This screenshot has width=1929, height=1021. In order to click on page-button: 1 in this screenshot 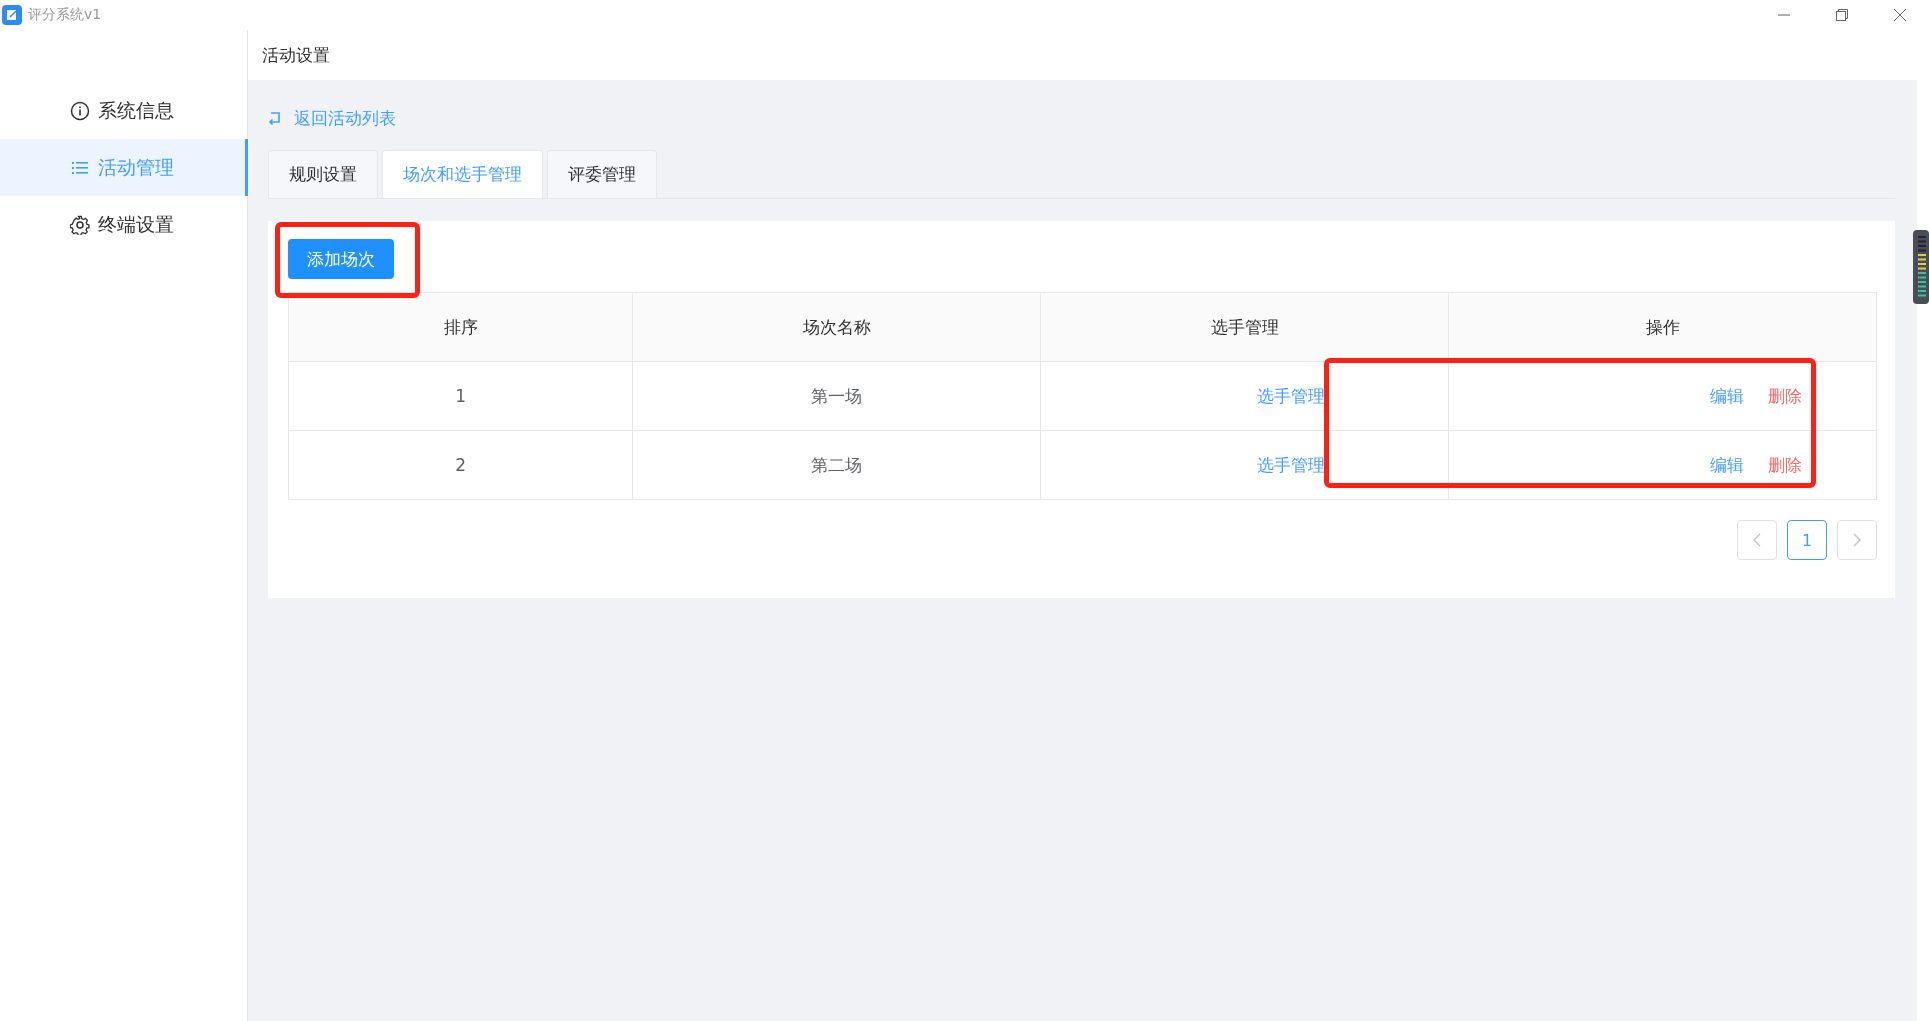, I will do `click(1807, 540)`.